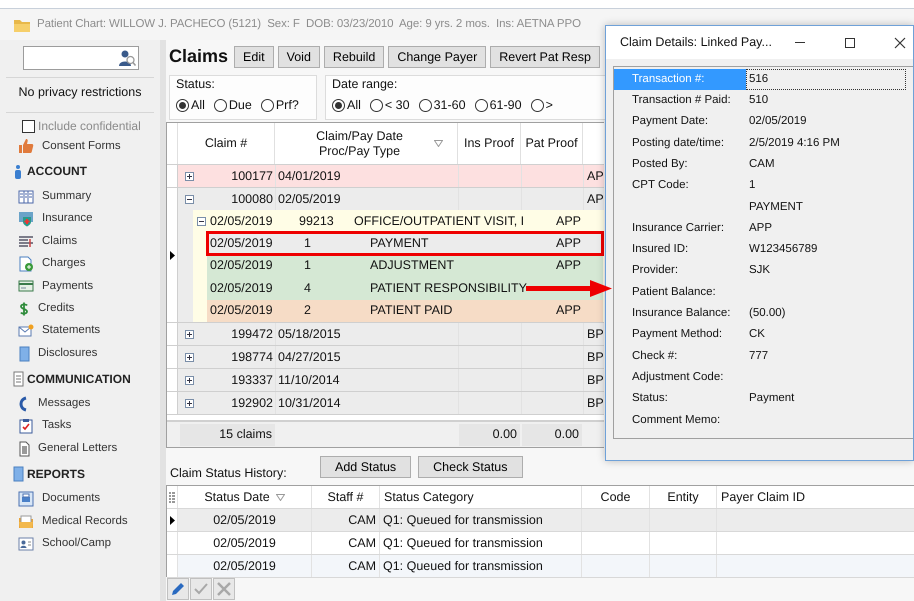  Describe the element at coordinates (39, 241) in the screenshot. I see `sidebar-link: Claims` at that location.